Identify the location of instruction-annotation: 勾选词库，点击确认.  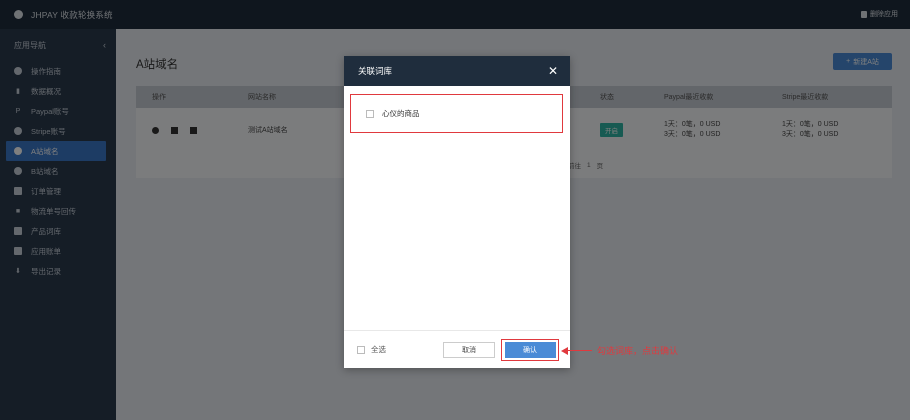
(619, 350).